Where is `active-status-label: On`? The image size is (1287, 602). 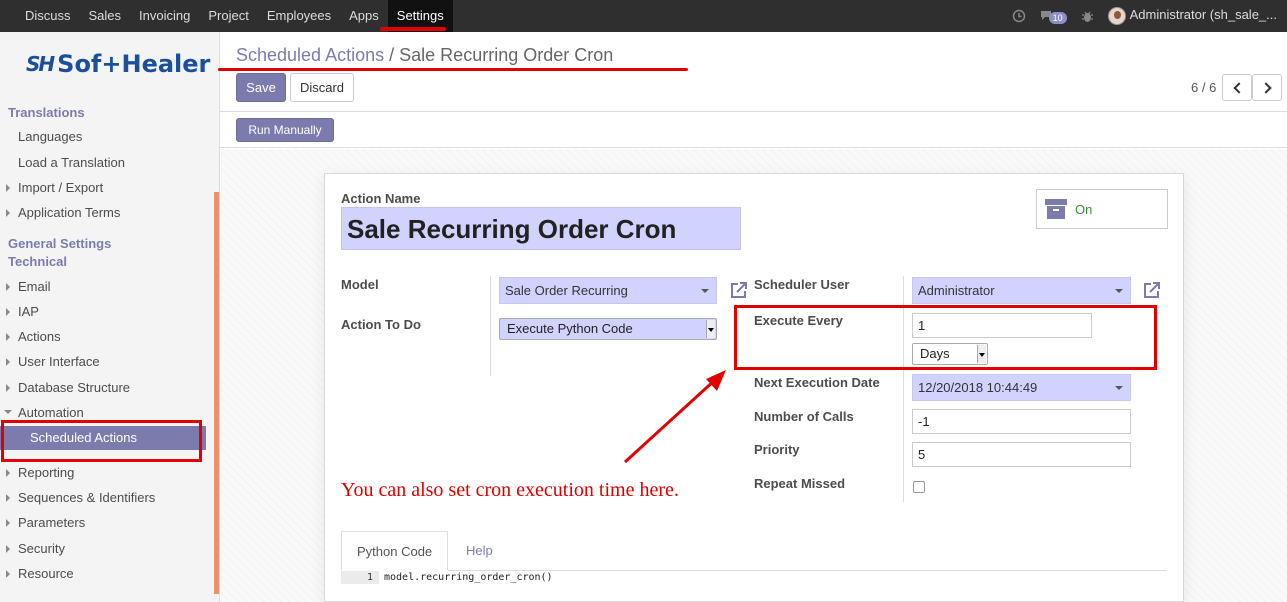
active-status-label: On is located at coordinates (1084, 209).